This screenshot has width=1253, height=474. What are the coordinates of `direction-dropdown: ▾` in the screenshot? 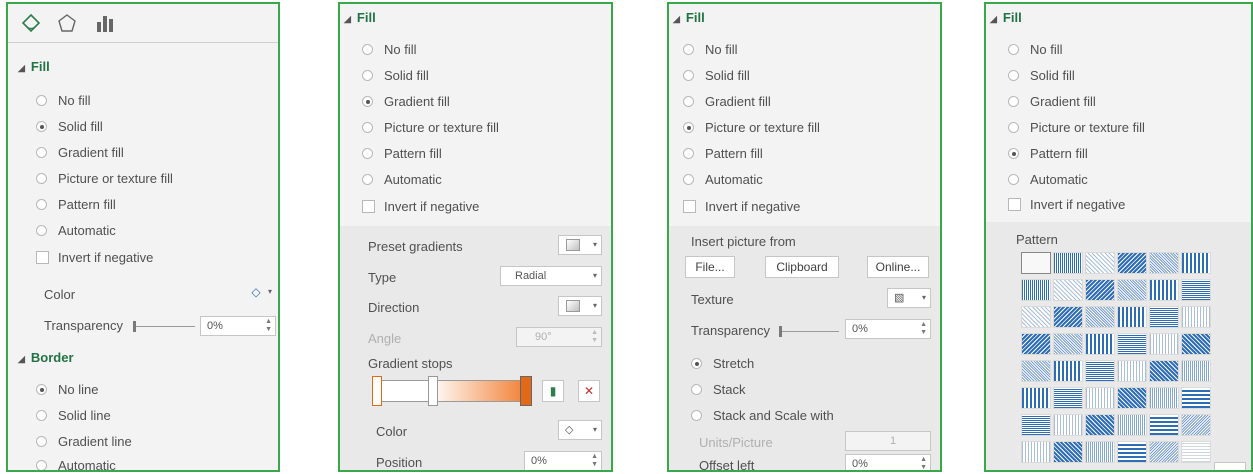 It's located at (580, 306).